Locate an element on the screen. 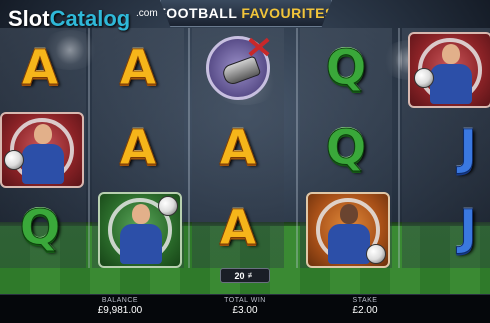  reel-4: Q Q is located at coordinates (346, 148).